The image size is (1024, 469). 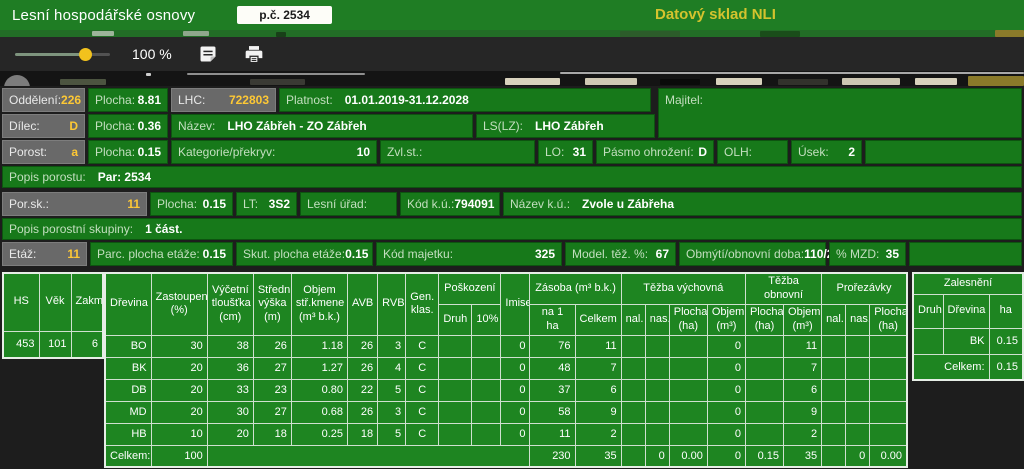 I want to click on species-cell: BO, so click(x=128, y=346).